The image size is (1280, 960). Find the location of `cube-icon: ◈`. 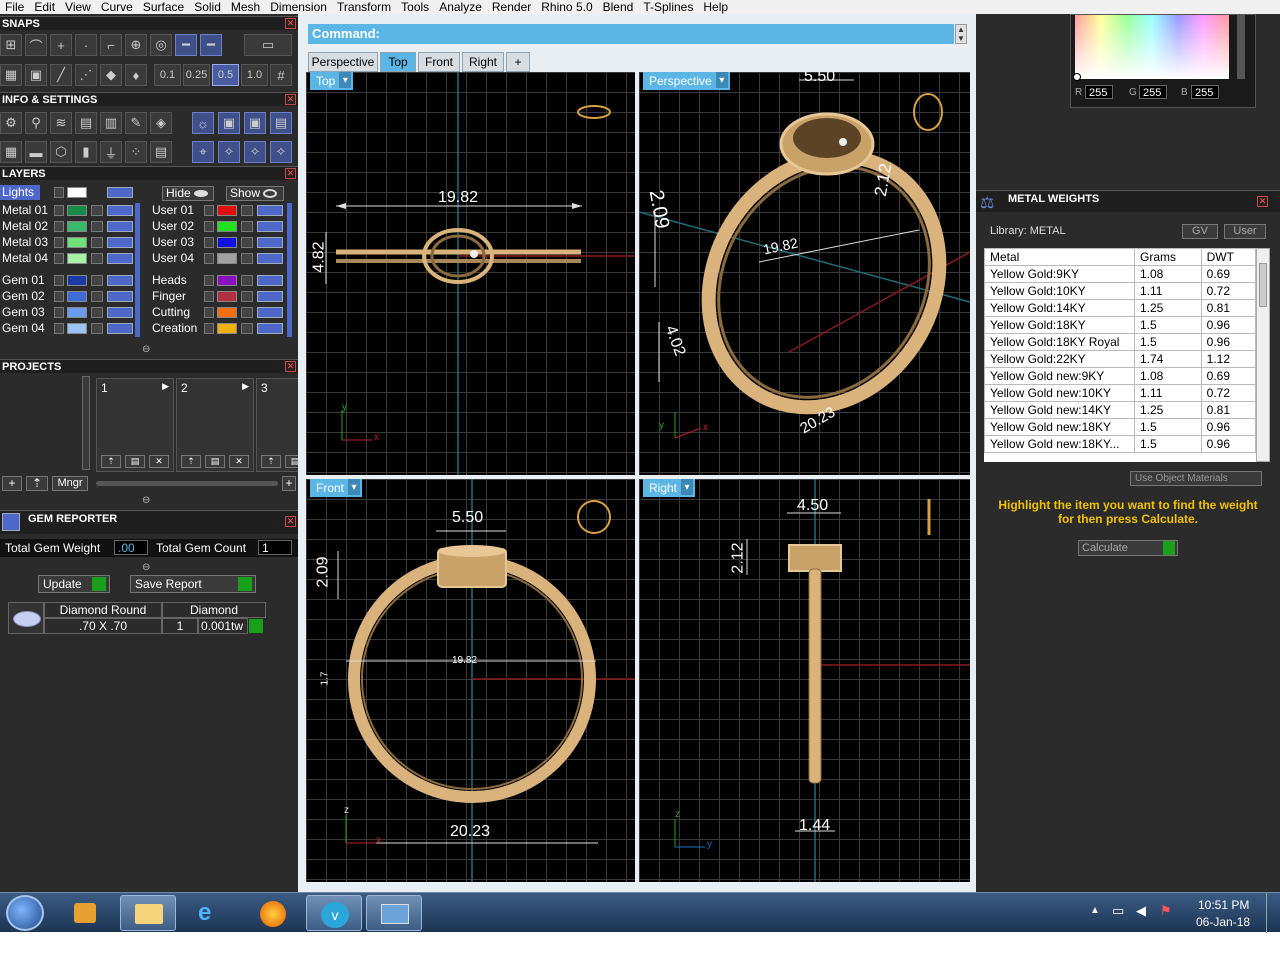

cube-icon: ◈ is located at coordinates (161, 123).